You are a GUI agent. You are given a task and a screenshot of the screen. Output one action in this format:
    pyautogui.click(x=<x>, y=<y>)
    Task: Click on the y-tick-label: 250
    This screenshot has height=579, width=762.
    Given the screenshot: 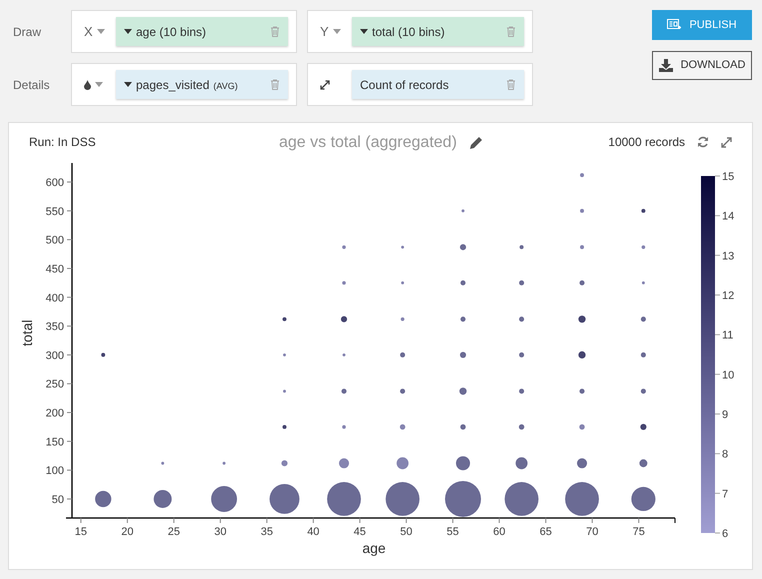 What is the action you would take?
    pyautogui.click(x=55, y=384)
    